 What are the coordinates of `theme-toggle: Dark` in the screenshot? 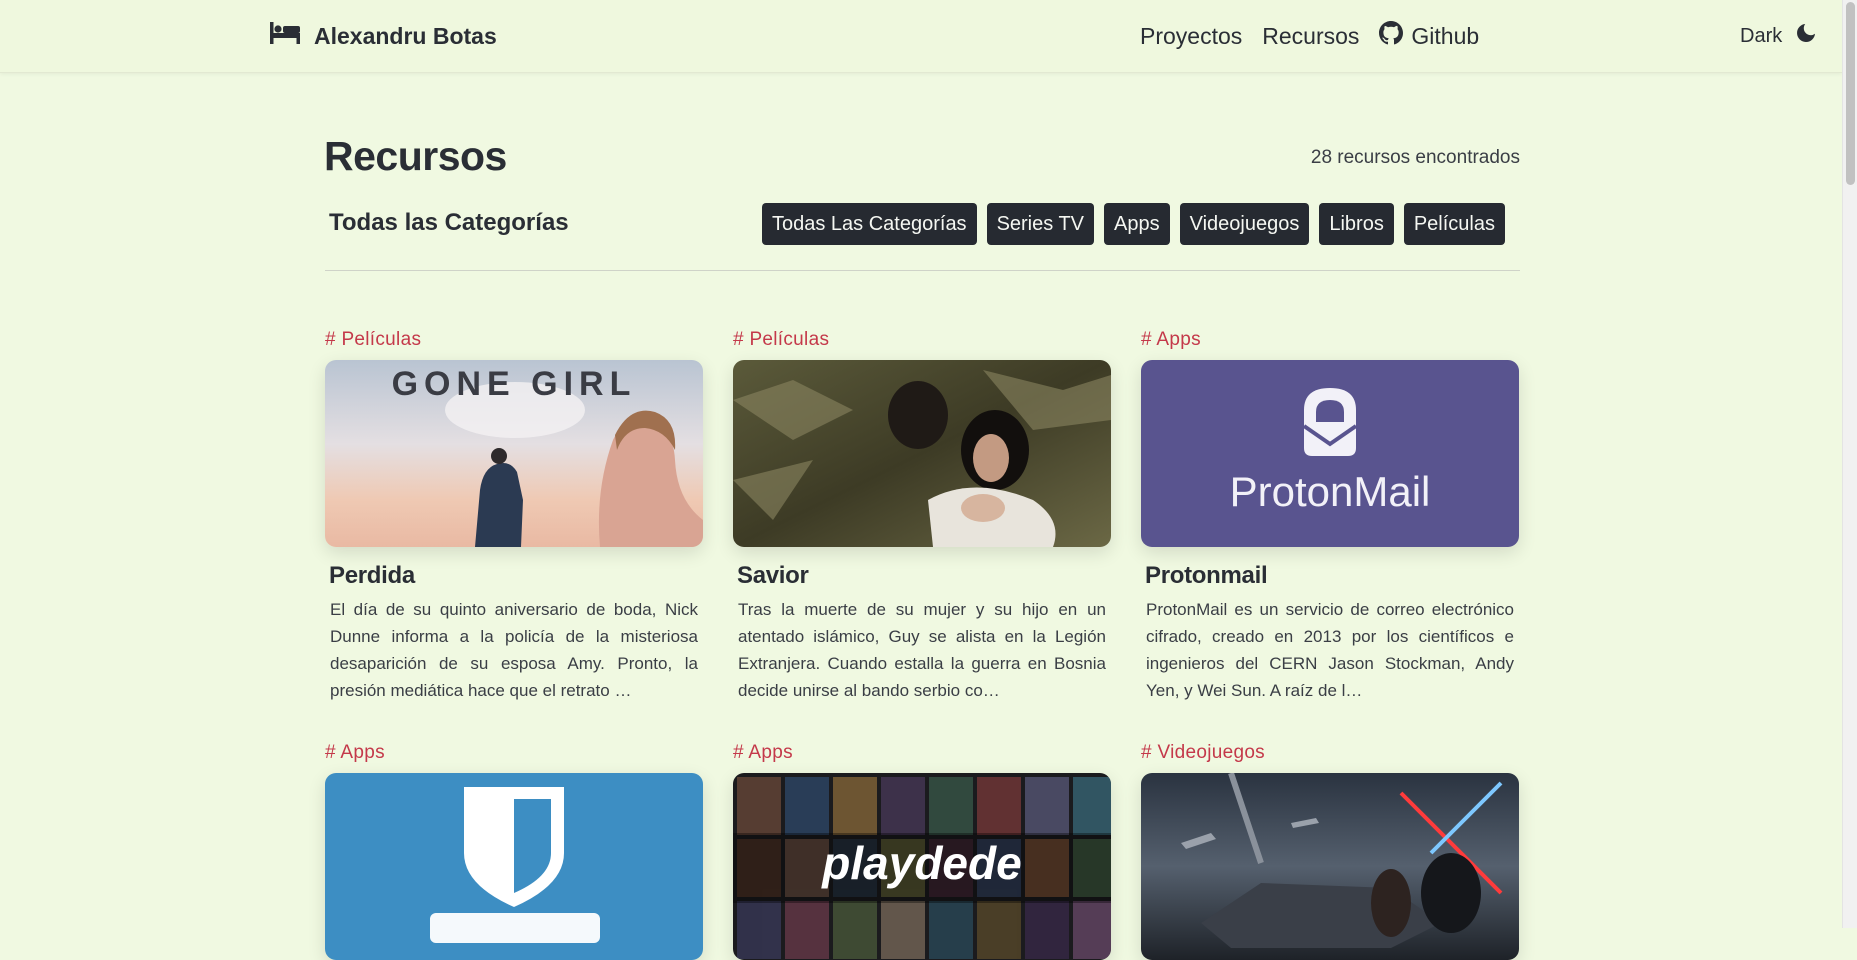 It's located at (1779, 36).